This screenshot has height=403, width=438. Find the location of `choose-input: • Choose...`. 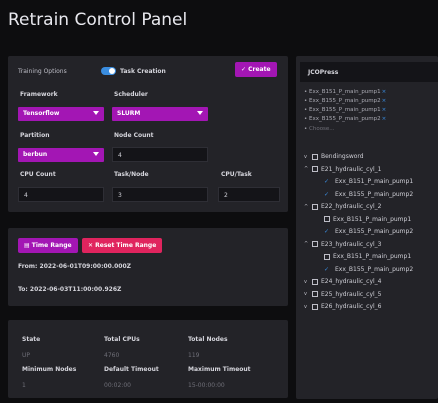

choose-input: • Choose... is located at coordinates (319, 129).